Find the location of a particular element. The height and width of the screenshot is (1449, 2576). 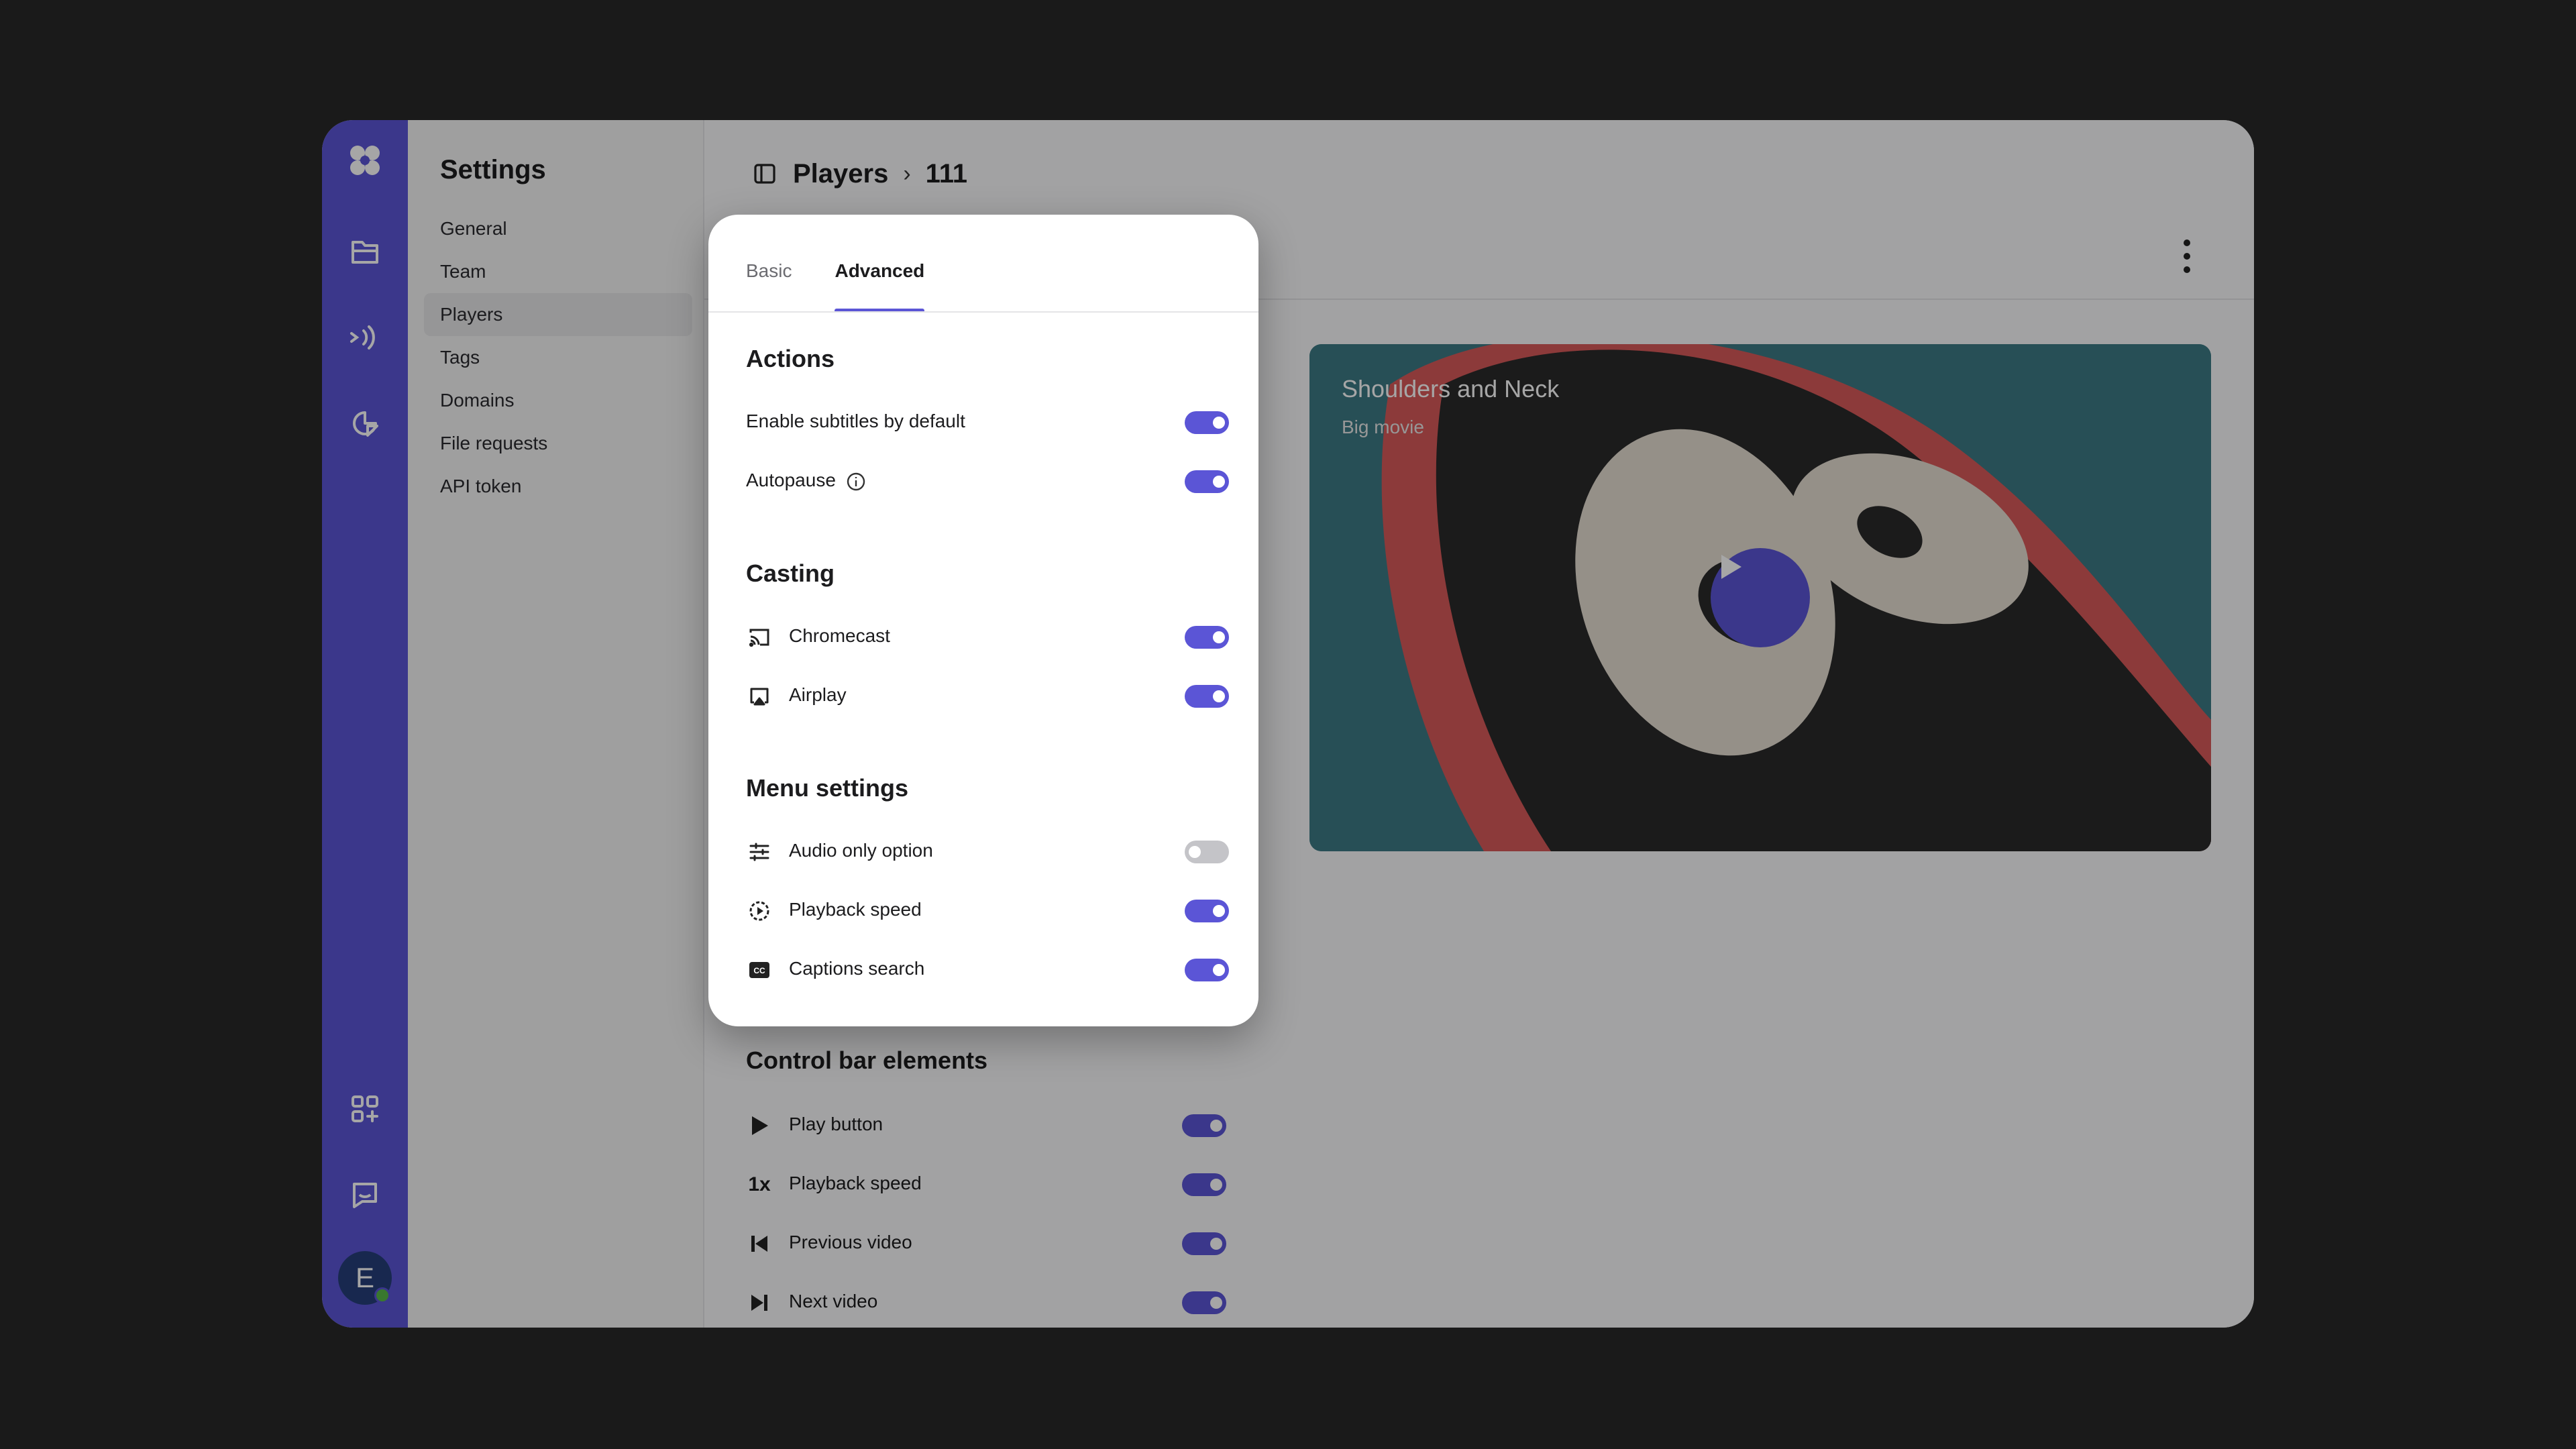

setting-row-airplay: Airplay is located at coordinates (987, 696).